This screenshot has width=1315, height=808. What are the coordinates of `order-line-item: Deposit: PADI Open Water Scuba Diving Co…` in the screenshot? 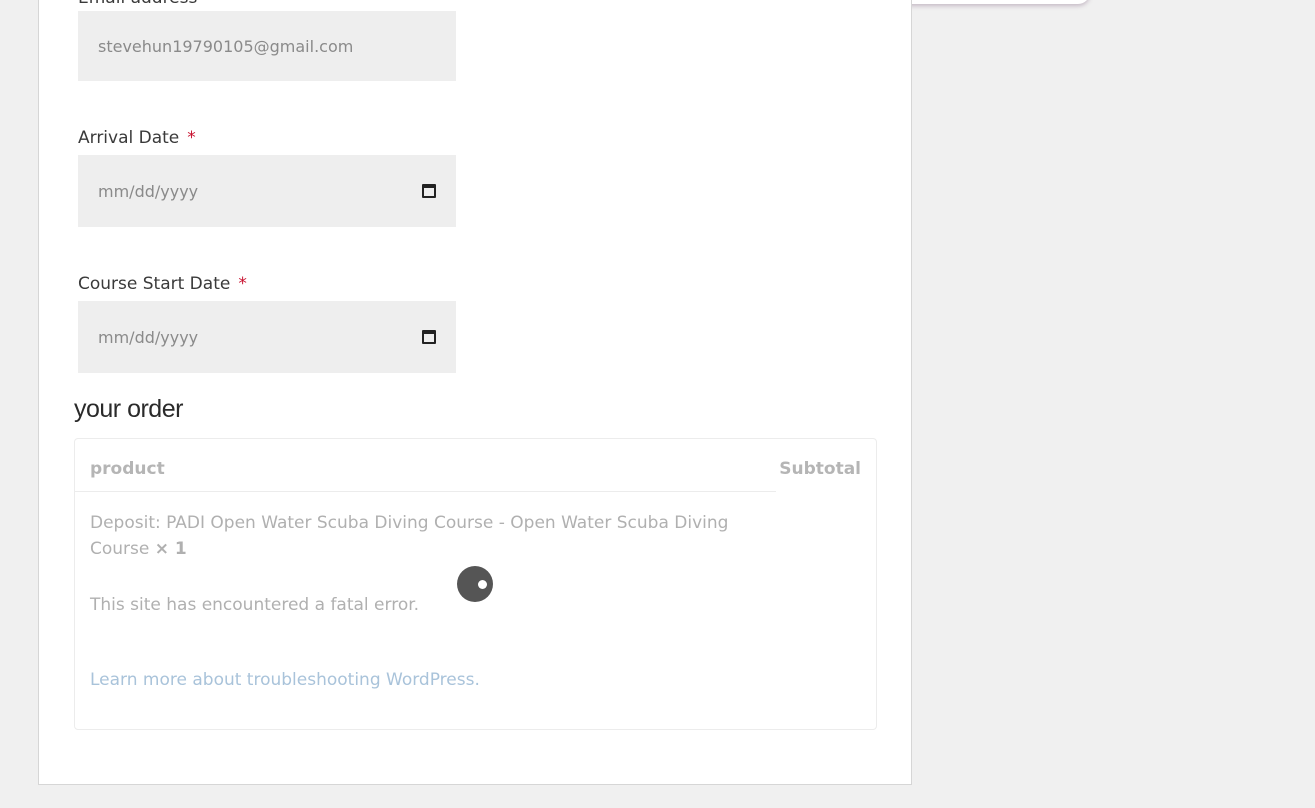 It's located at (430, 536).